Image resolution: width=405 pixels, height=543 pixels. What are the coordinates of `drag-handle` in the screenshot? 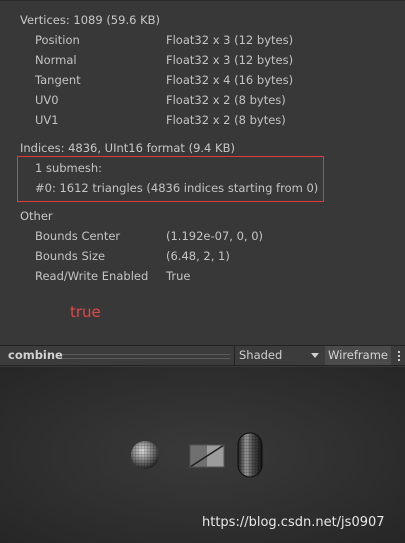 It's located at (146, 356).